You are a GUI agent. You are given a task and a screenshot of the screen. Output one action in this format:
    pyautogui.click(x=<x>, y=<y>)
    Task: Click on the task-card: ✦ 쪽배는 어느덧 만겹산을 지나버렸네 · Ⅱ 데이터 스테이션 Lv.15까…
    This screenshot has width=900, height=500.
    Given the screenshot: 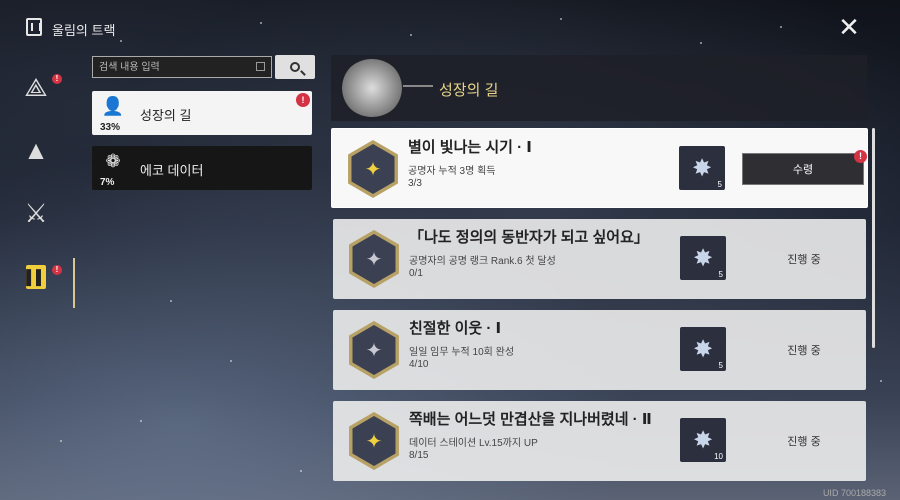 What is the action you would take?
    pyautogui.click(x=599, y=441)
    